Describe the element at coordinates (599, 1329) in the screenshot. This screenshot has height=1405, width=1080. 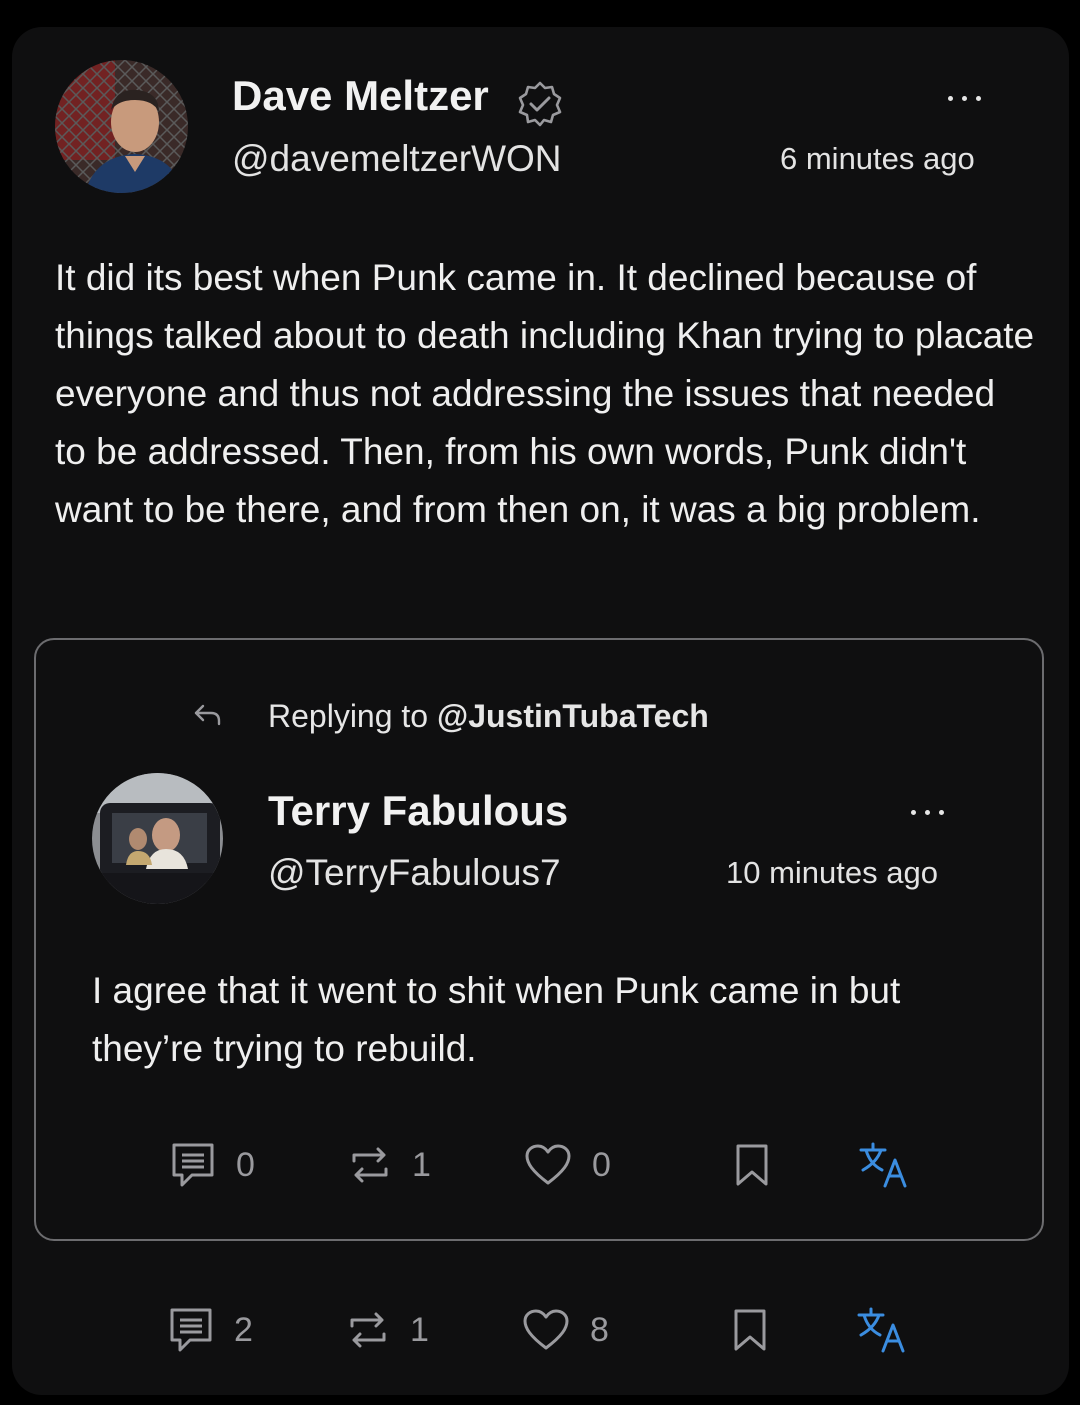
I see `like-count: 8` at that location.